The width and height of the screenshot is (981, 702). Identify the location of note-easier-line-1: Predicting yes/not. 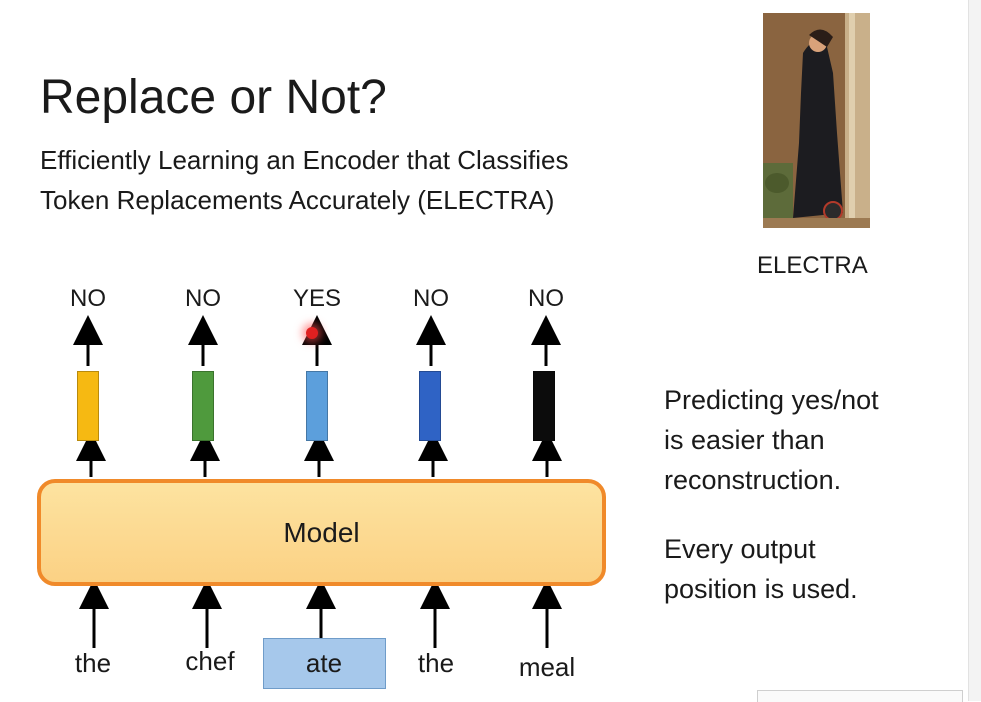
(771, 400).